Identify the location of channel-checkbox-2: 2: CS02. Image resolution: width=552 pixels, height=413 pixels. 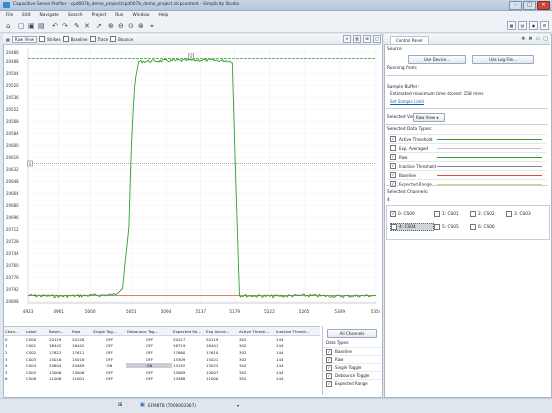
(488, 214).